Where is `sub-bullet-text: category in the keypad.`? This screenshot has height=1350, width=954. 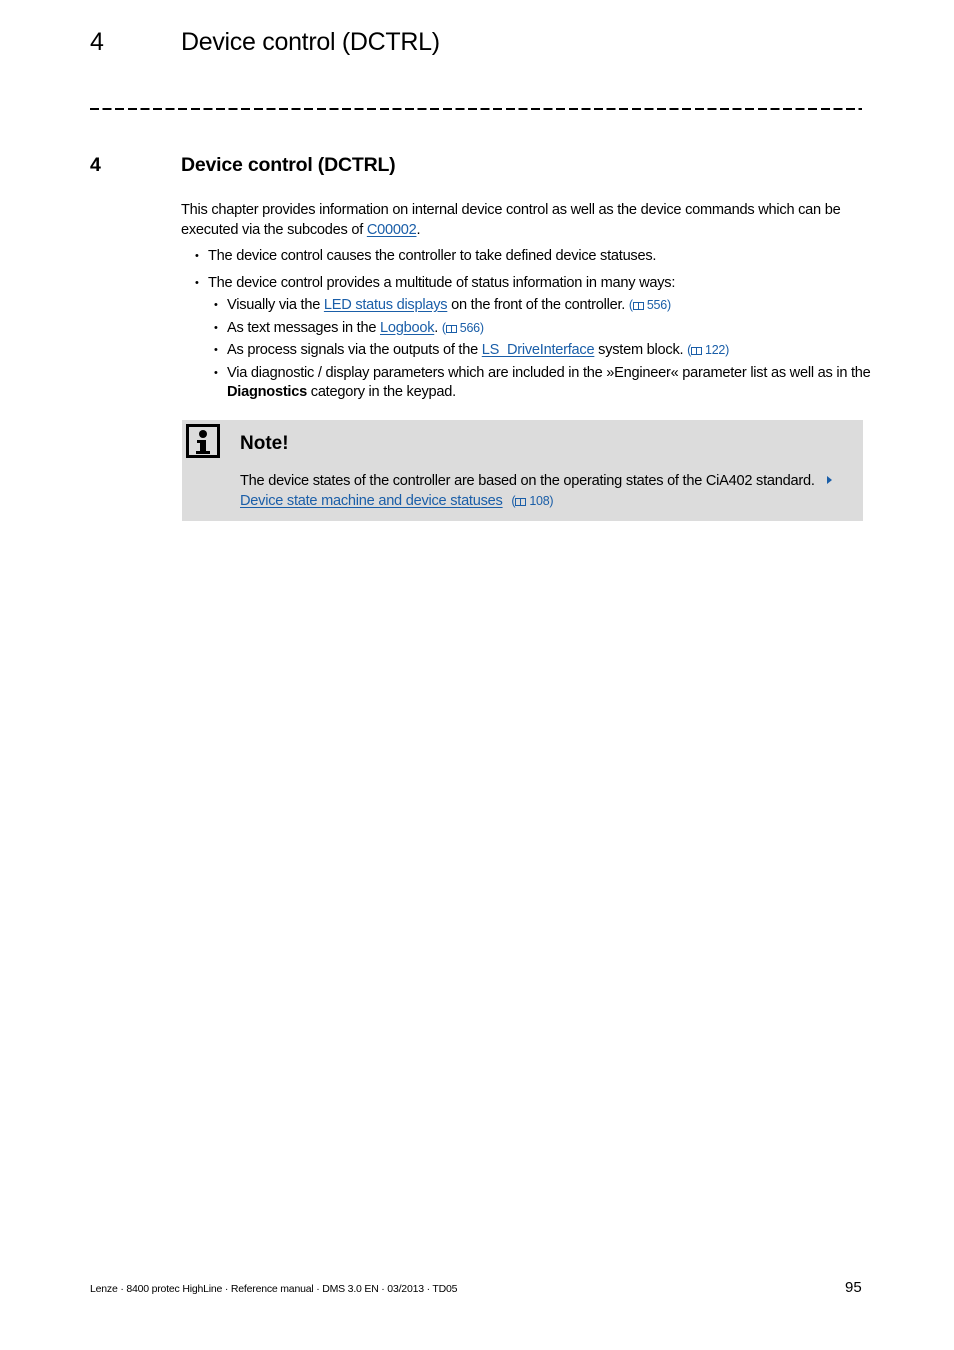 sub-bullet-text: category in the keypad. is located at coordinates (381, 392).